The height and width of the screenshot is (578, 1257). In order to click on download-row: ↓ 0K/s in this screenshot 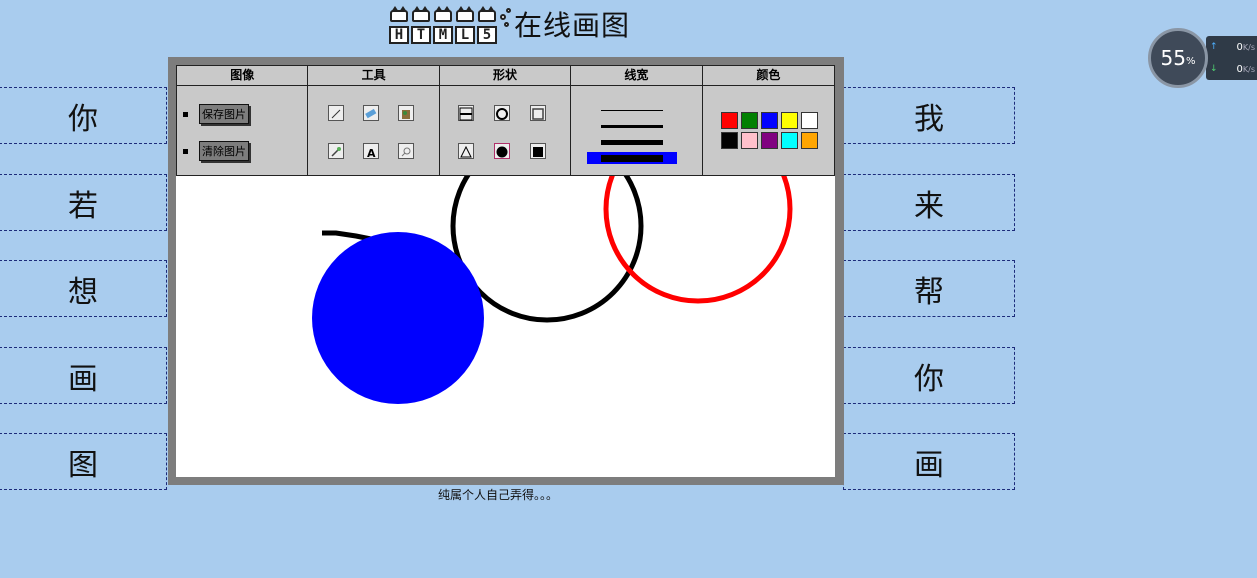, I will do `click(1231, 69)`.